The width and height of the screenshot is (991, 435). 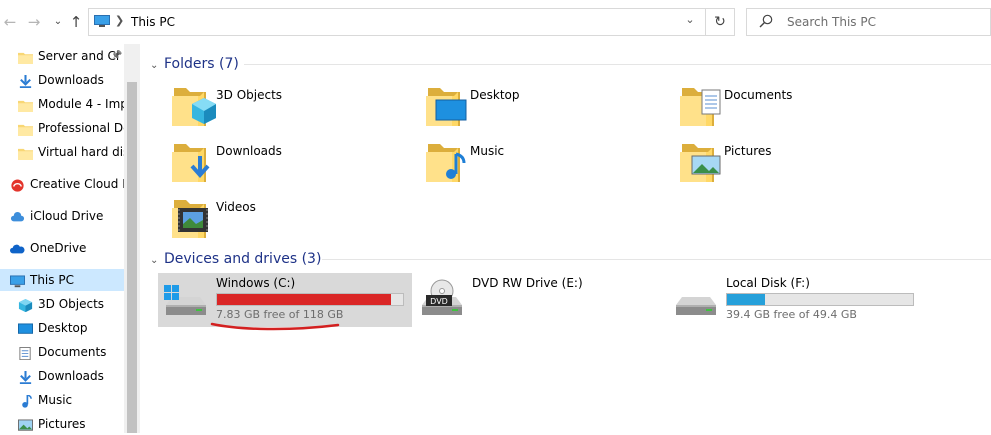 What do you see at coordinates (201, 64) in the screenshot?
I see `folders-heading: Folders (7)` at bounding box center [201, 64].